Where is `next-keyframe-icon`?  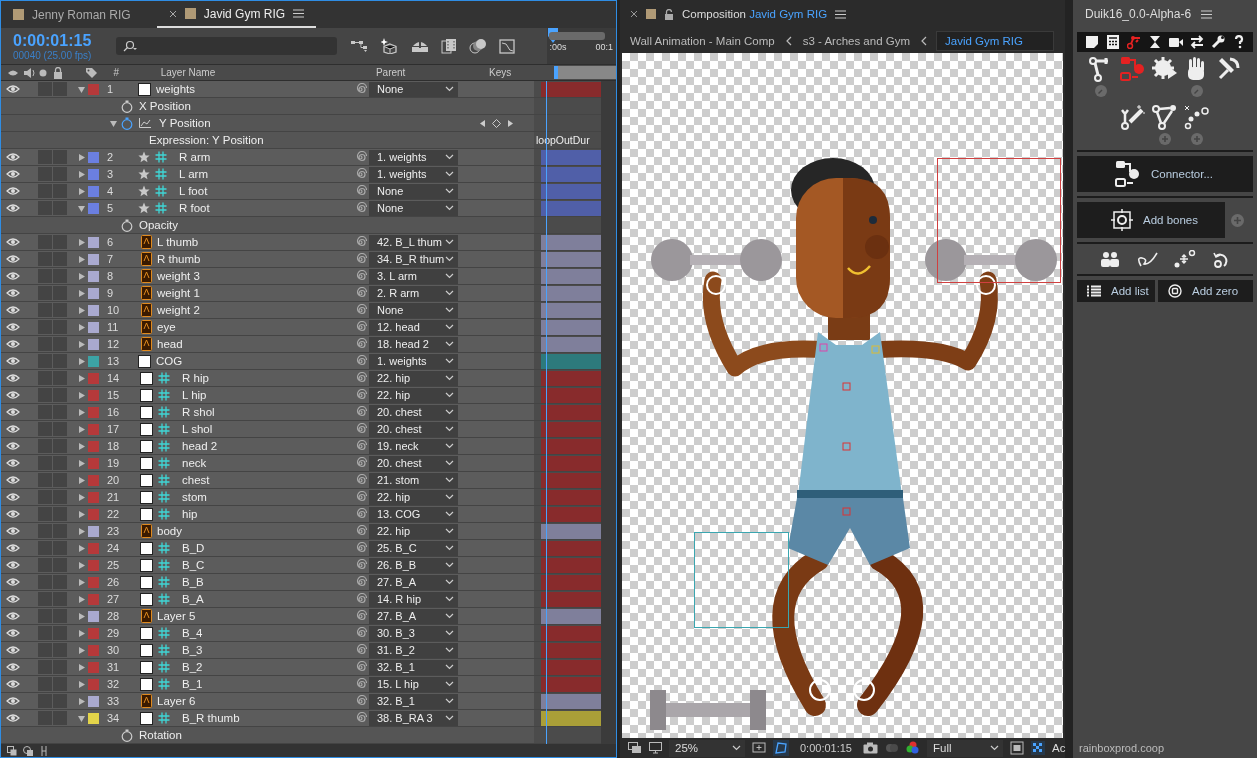
next-keyframe-icon is located at coordinates (510, 123).